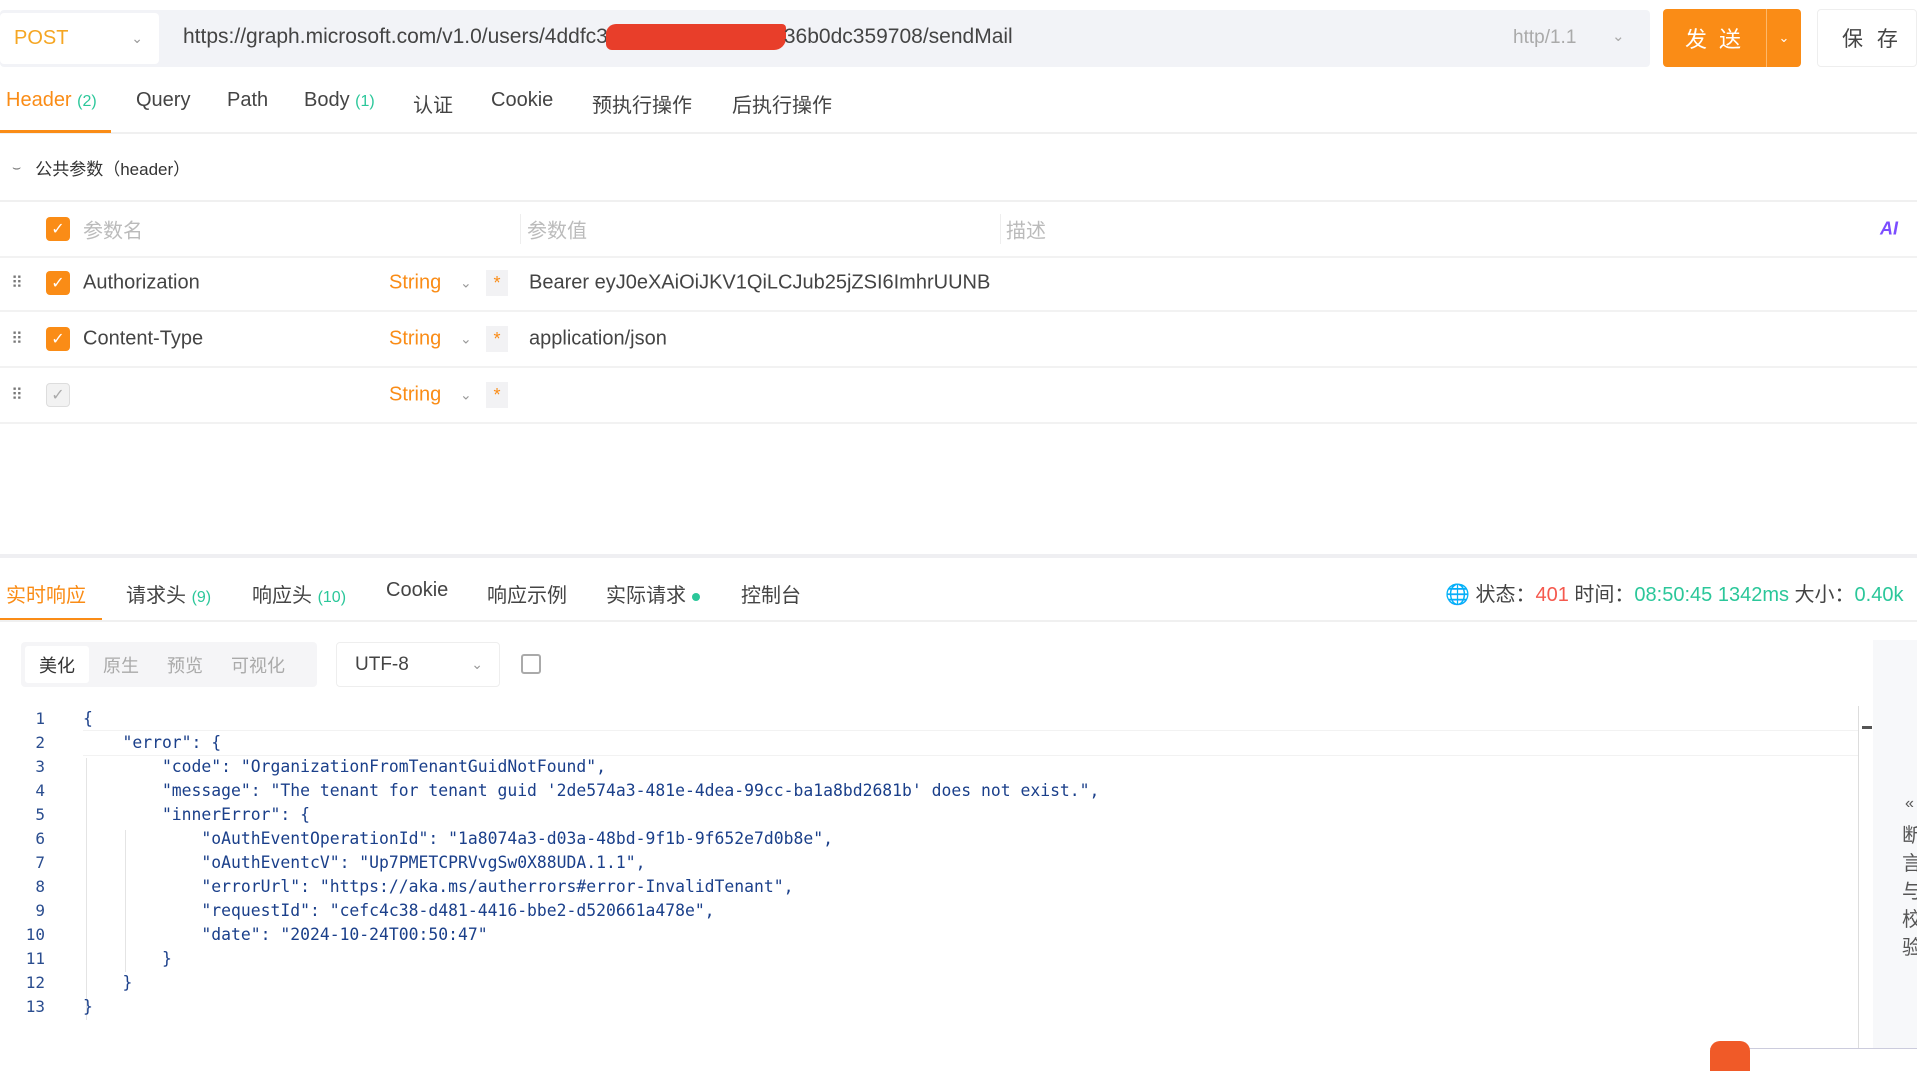 This screenshot has width=1917, height=1072. I want to click on editor-scrollbar, so click(1865, 889).